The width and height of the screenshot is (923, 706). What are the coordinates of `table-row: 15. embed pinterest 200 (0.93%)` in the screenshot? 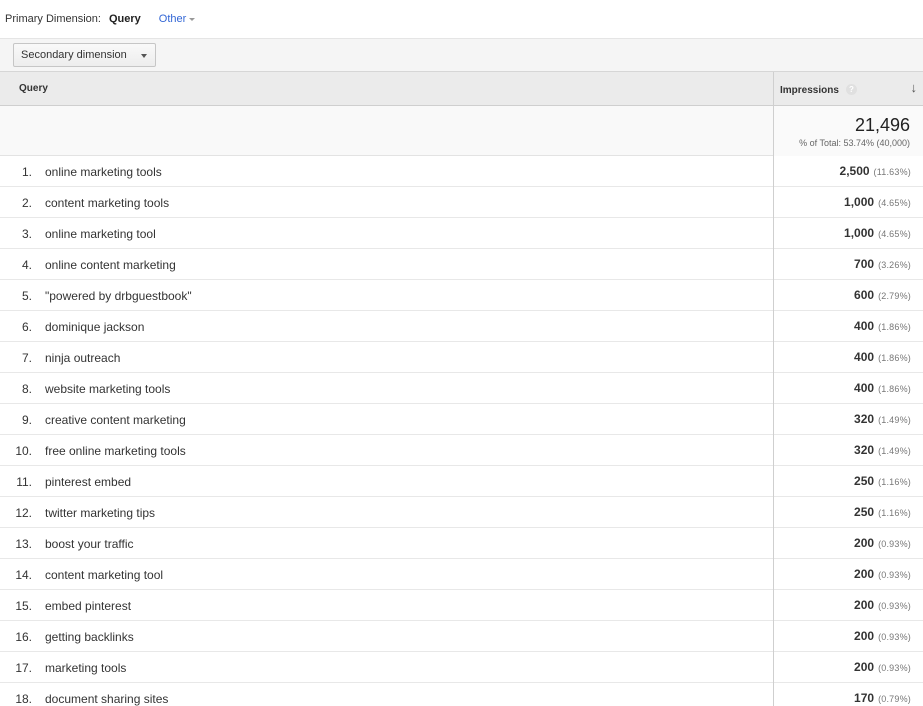 It's located at (461, 605).